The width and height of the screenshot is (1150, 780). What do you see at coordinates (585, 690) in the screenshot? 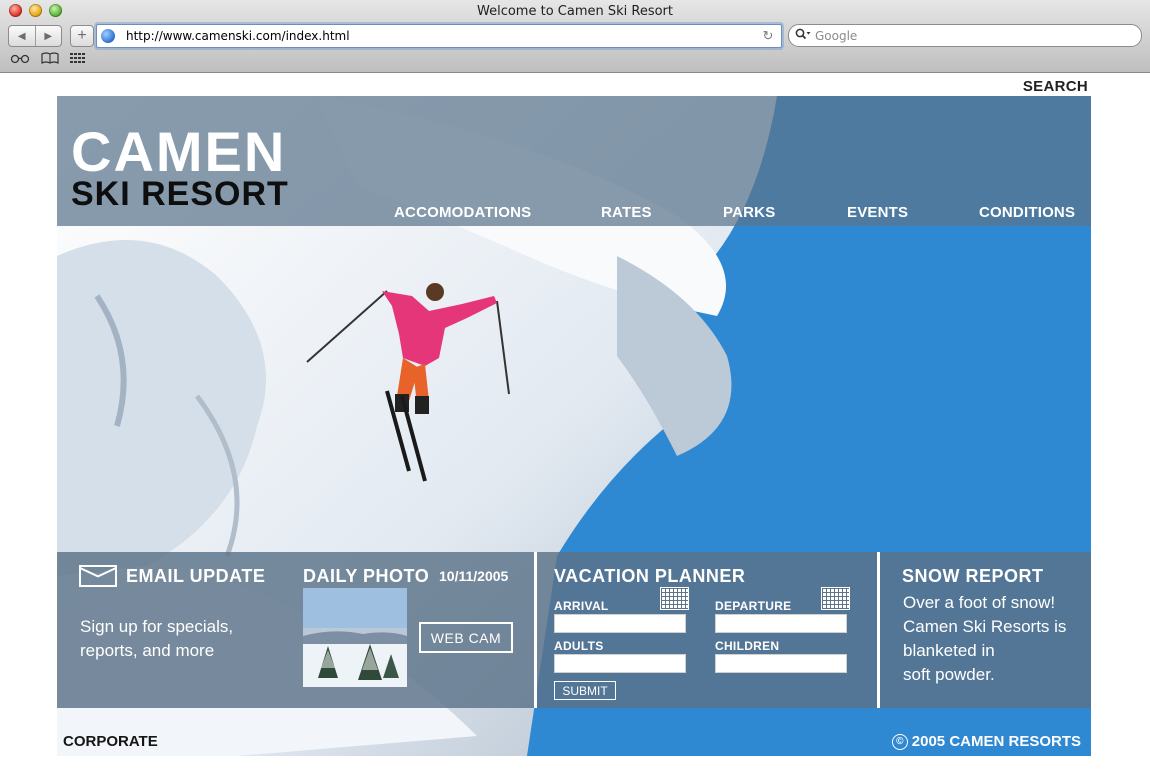
I see `submit-button: SUBMIT` at bounding box center [585, 690].